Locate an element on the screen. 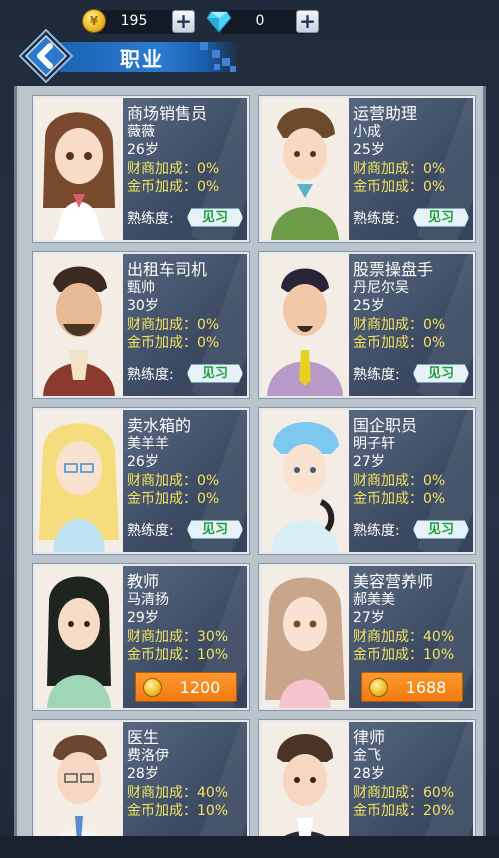  character-name: 小成 is located at coordinates (367, 132).